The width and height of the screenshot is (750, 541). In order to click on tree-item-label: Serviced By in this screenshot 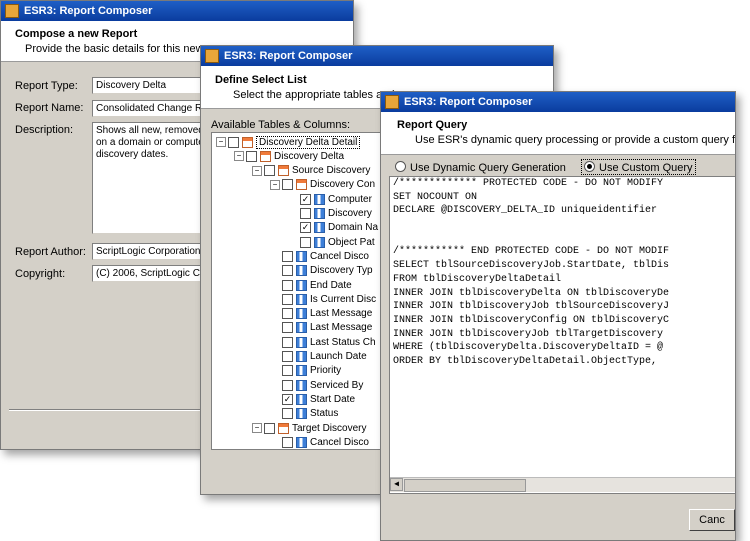, I will do `click(337, 385)`.